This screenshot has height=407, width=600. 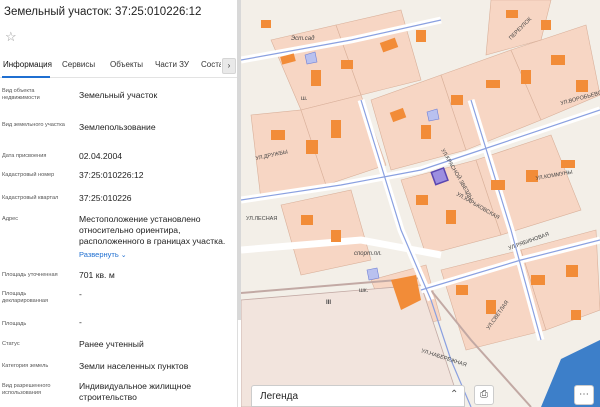 What do you see at coordinates (111, 344) in the screenshot?
I see `attr-value: Ранее учтенный` at bounding box center [111, 344].